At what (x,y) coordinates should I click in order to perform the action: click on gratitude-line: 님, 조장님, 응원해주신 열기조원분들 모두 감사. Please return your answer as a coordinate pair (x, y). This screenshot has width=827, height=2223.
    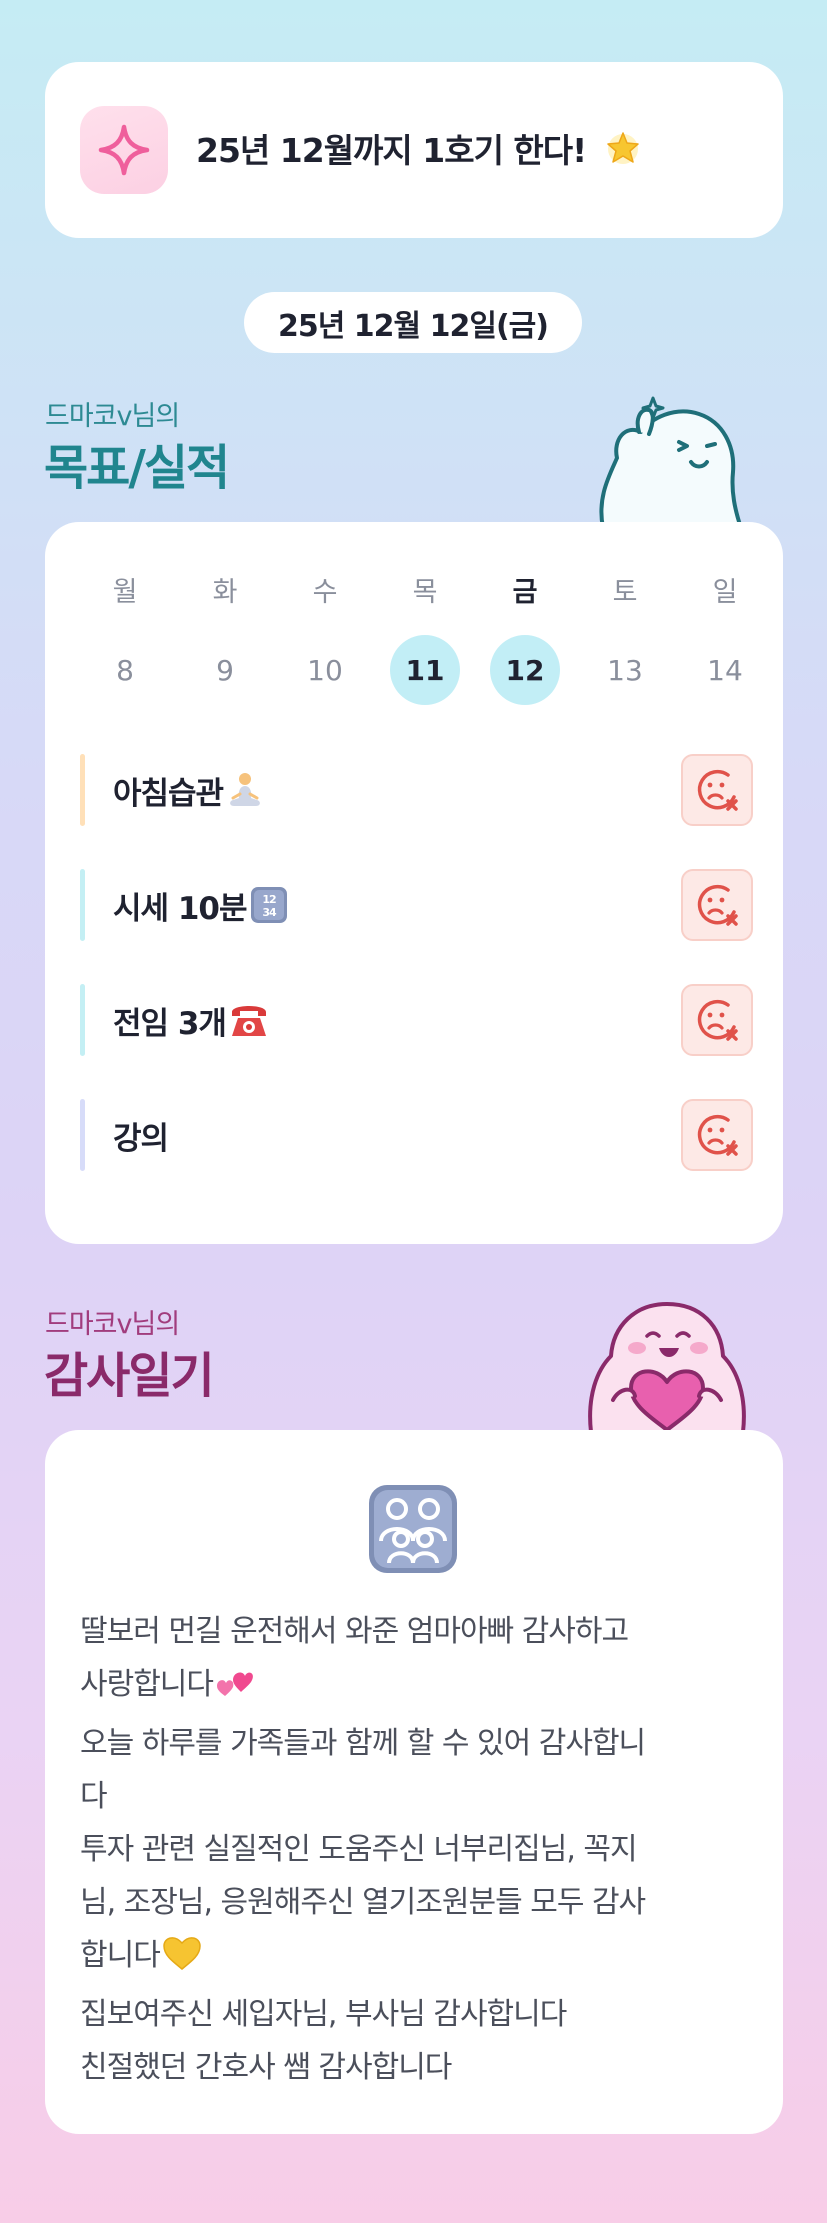
    Looking at the image, I should click on (363, 1902).